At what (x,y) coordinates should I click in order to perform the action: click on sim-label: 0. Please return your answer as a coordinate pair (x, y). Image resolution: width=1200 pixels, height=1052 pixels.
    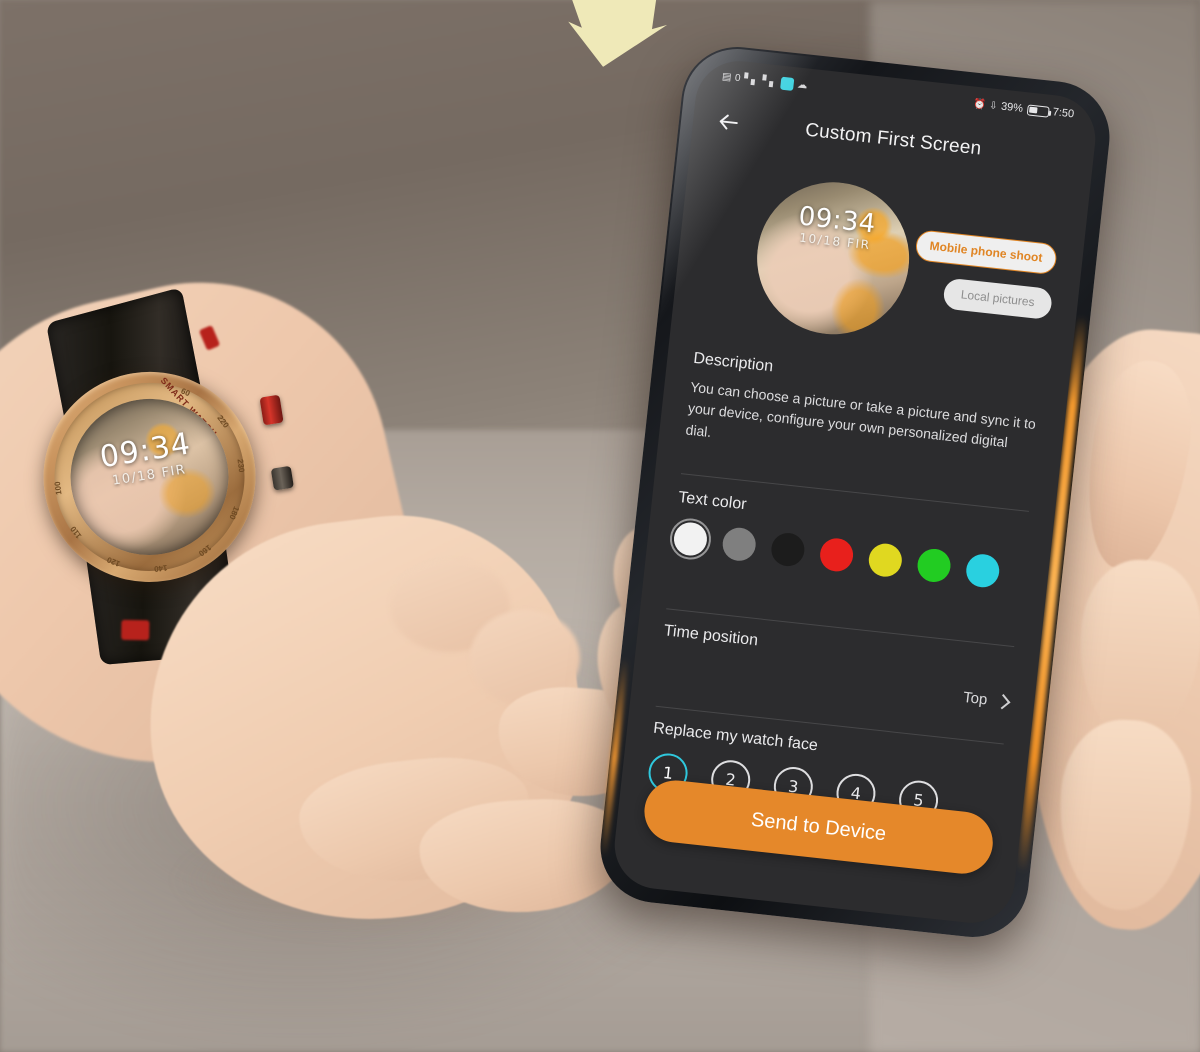
    Looking at the image, I should click on (737, 78).